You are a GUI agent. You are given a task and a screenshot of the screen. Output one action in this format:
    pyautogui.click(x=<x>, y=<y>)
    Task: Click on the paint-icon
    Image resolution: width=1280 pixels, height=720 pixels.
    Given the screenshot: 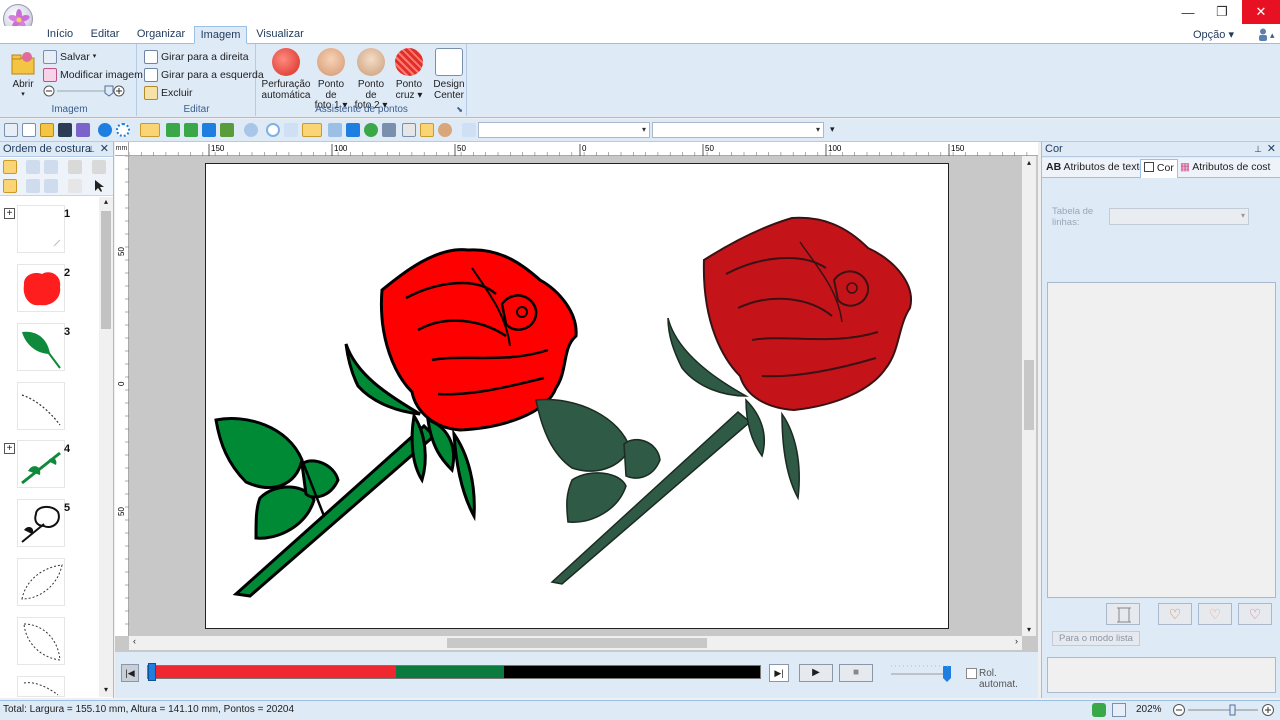 What is the action you would take?
    pyautogui.click(x=409, y=130)
    